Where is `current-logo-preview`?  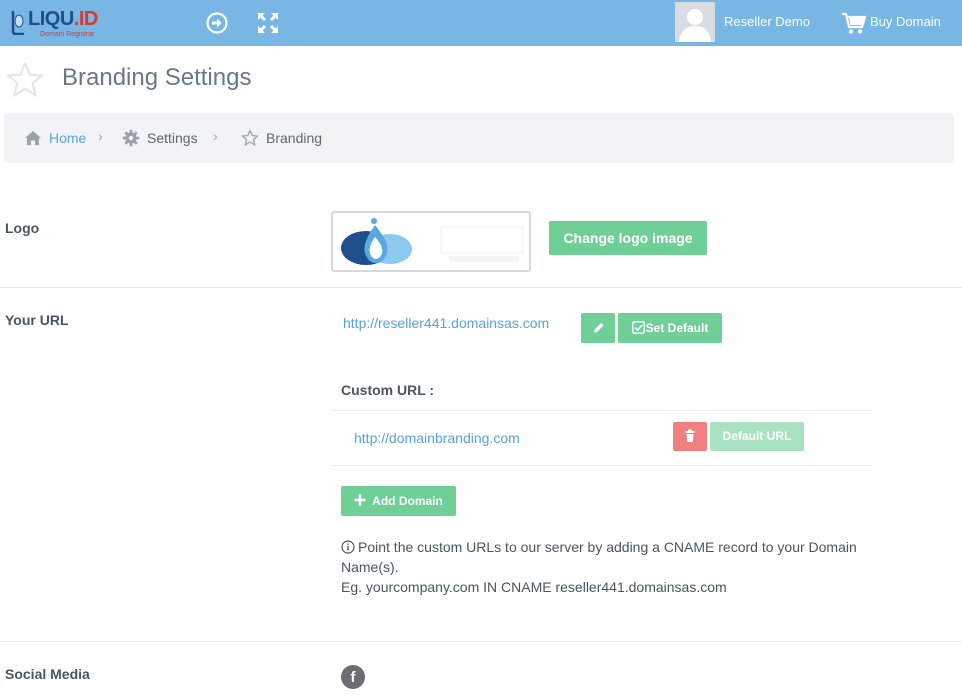
current-logo-preview is located at coordinates (431, 241).